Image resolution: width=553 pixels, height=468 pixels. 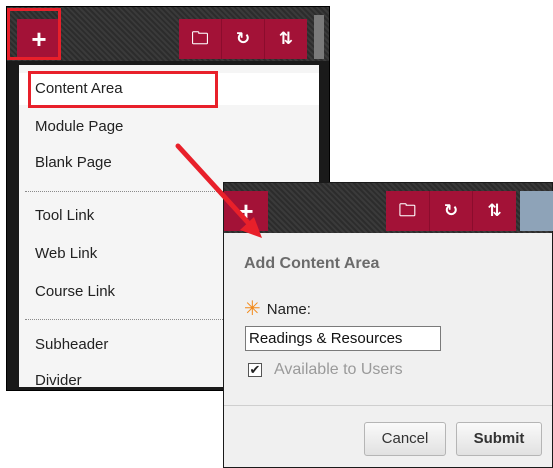 I want to click on name-label: Name:, so click(x=288, y=309).